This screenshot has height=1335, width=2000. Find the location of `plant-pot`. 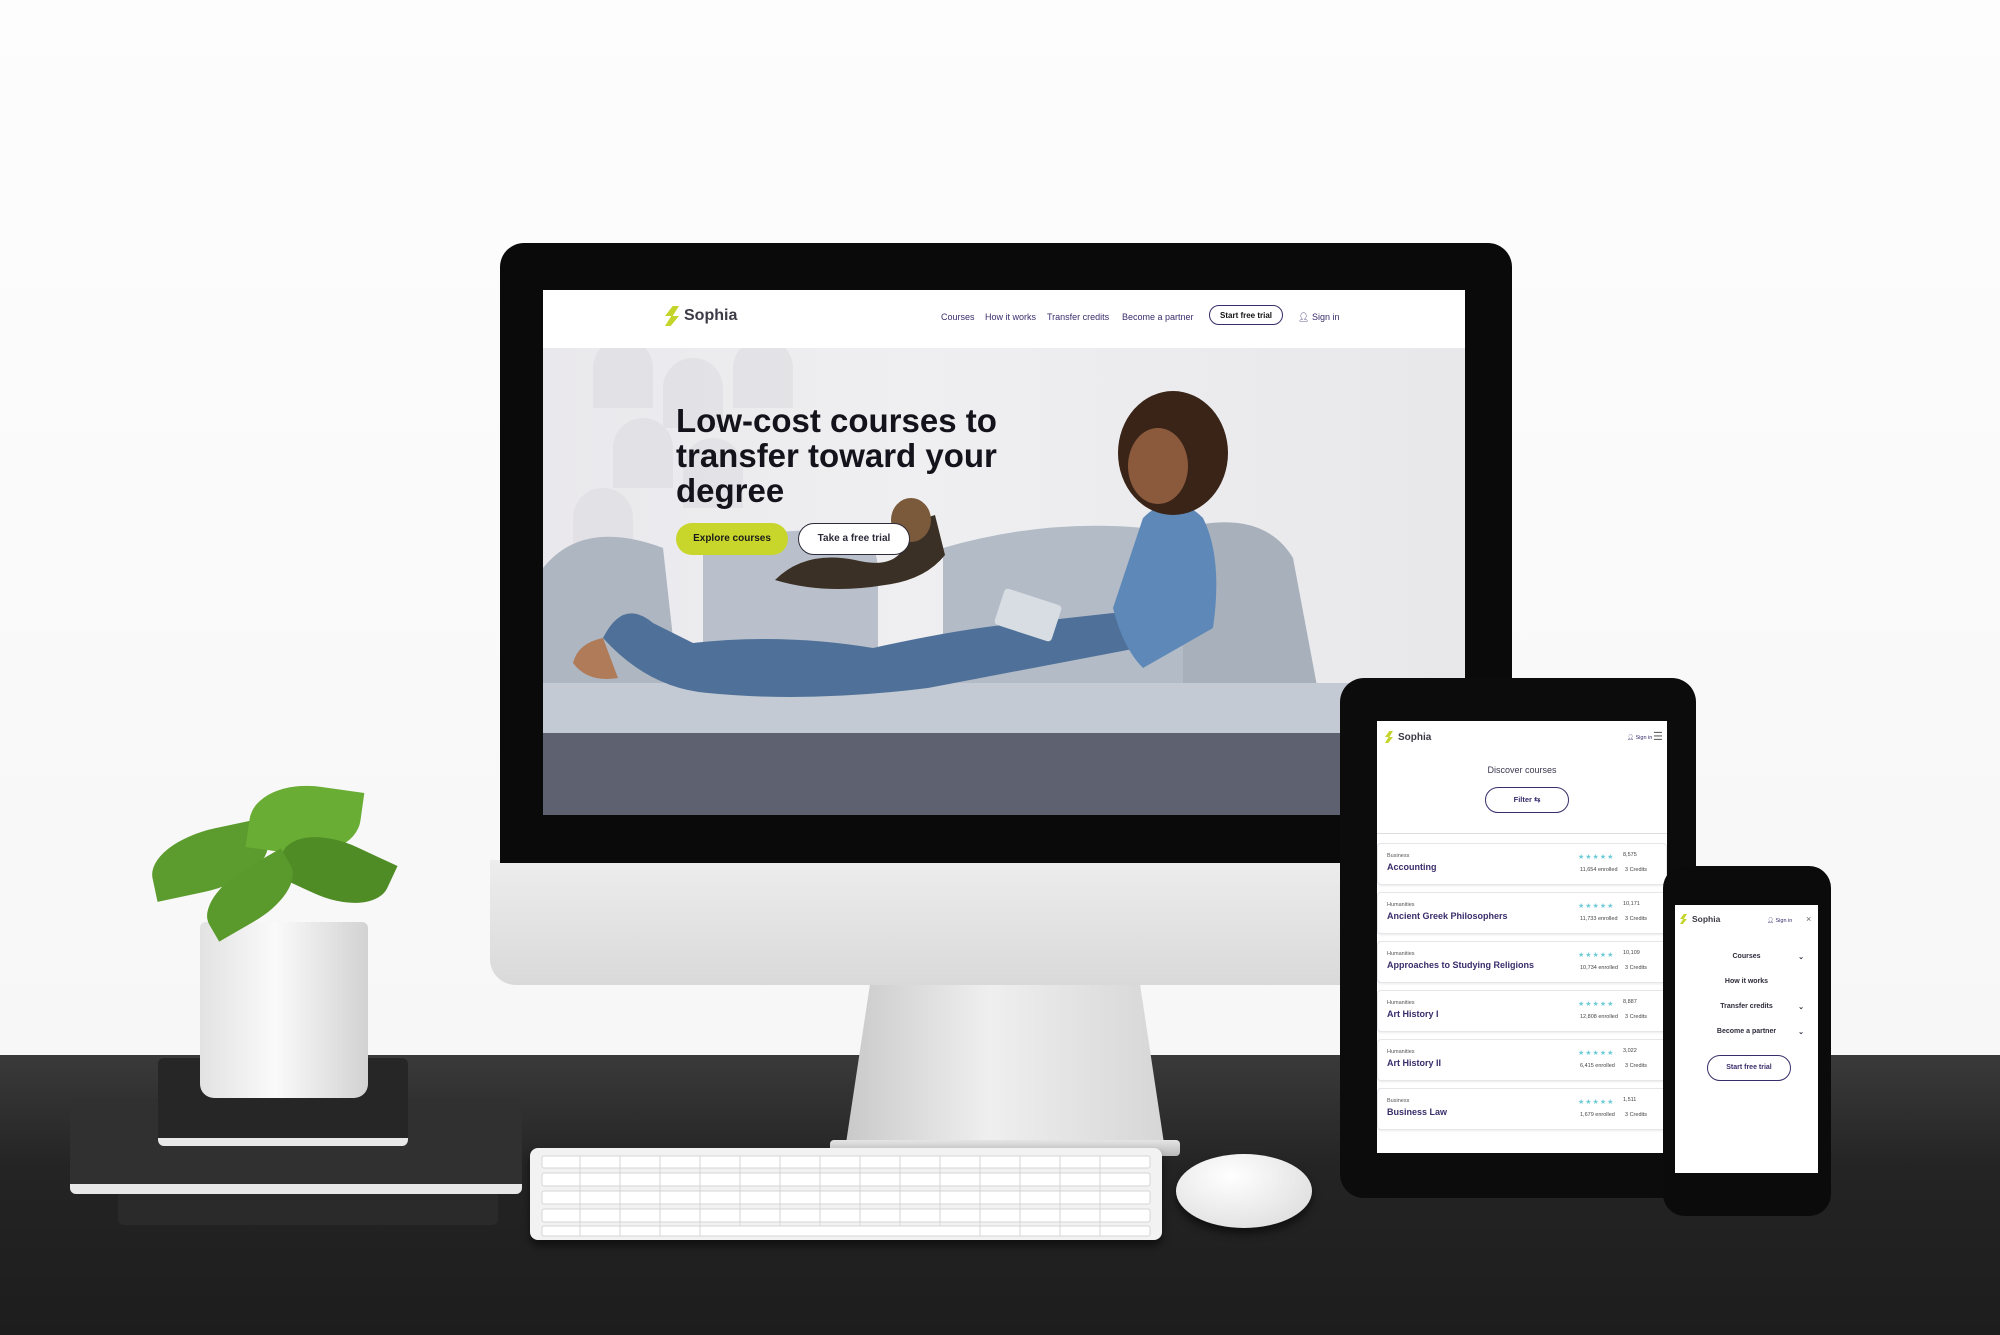

plant-pot is located at coordinates (284, 1010).